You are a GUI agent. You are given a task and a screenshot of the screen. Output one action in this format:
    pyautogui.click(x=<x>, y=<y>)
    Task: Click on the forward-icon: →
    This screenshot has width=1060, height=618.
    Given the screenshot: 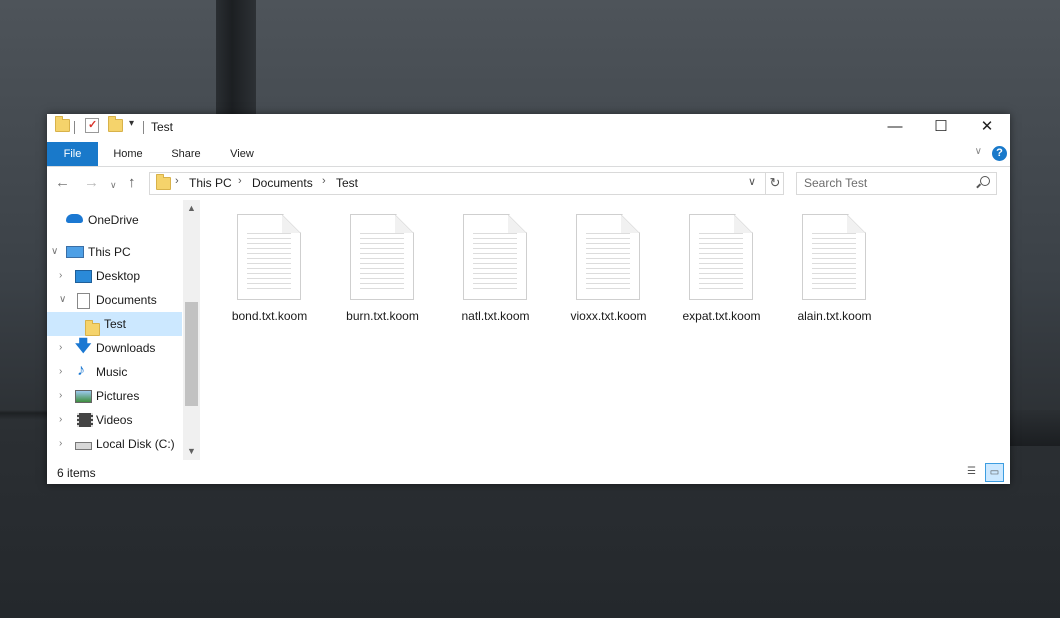 What is the action you would take?
    pyautogui.click(x=91, y=182)
    